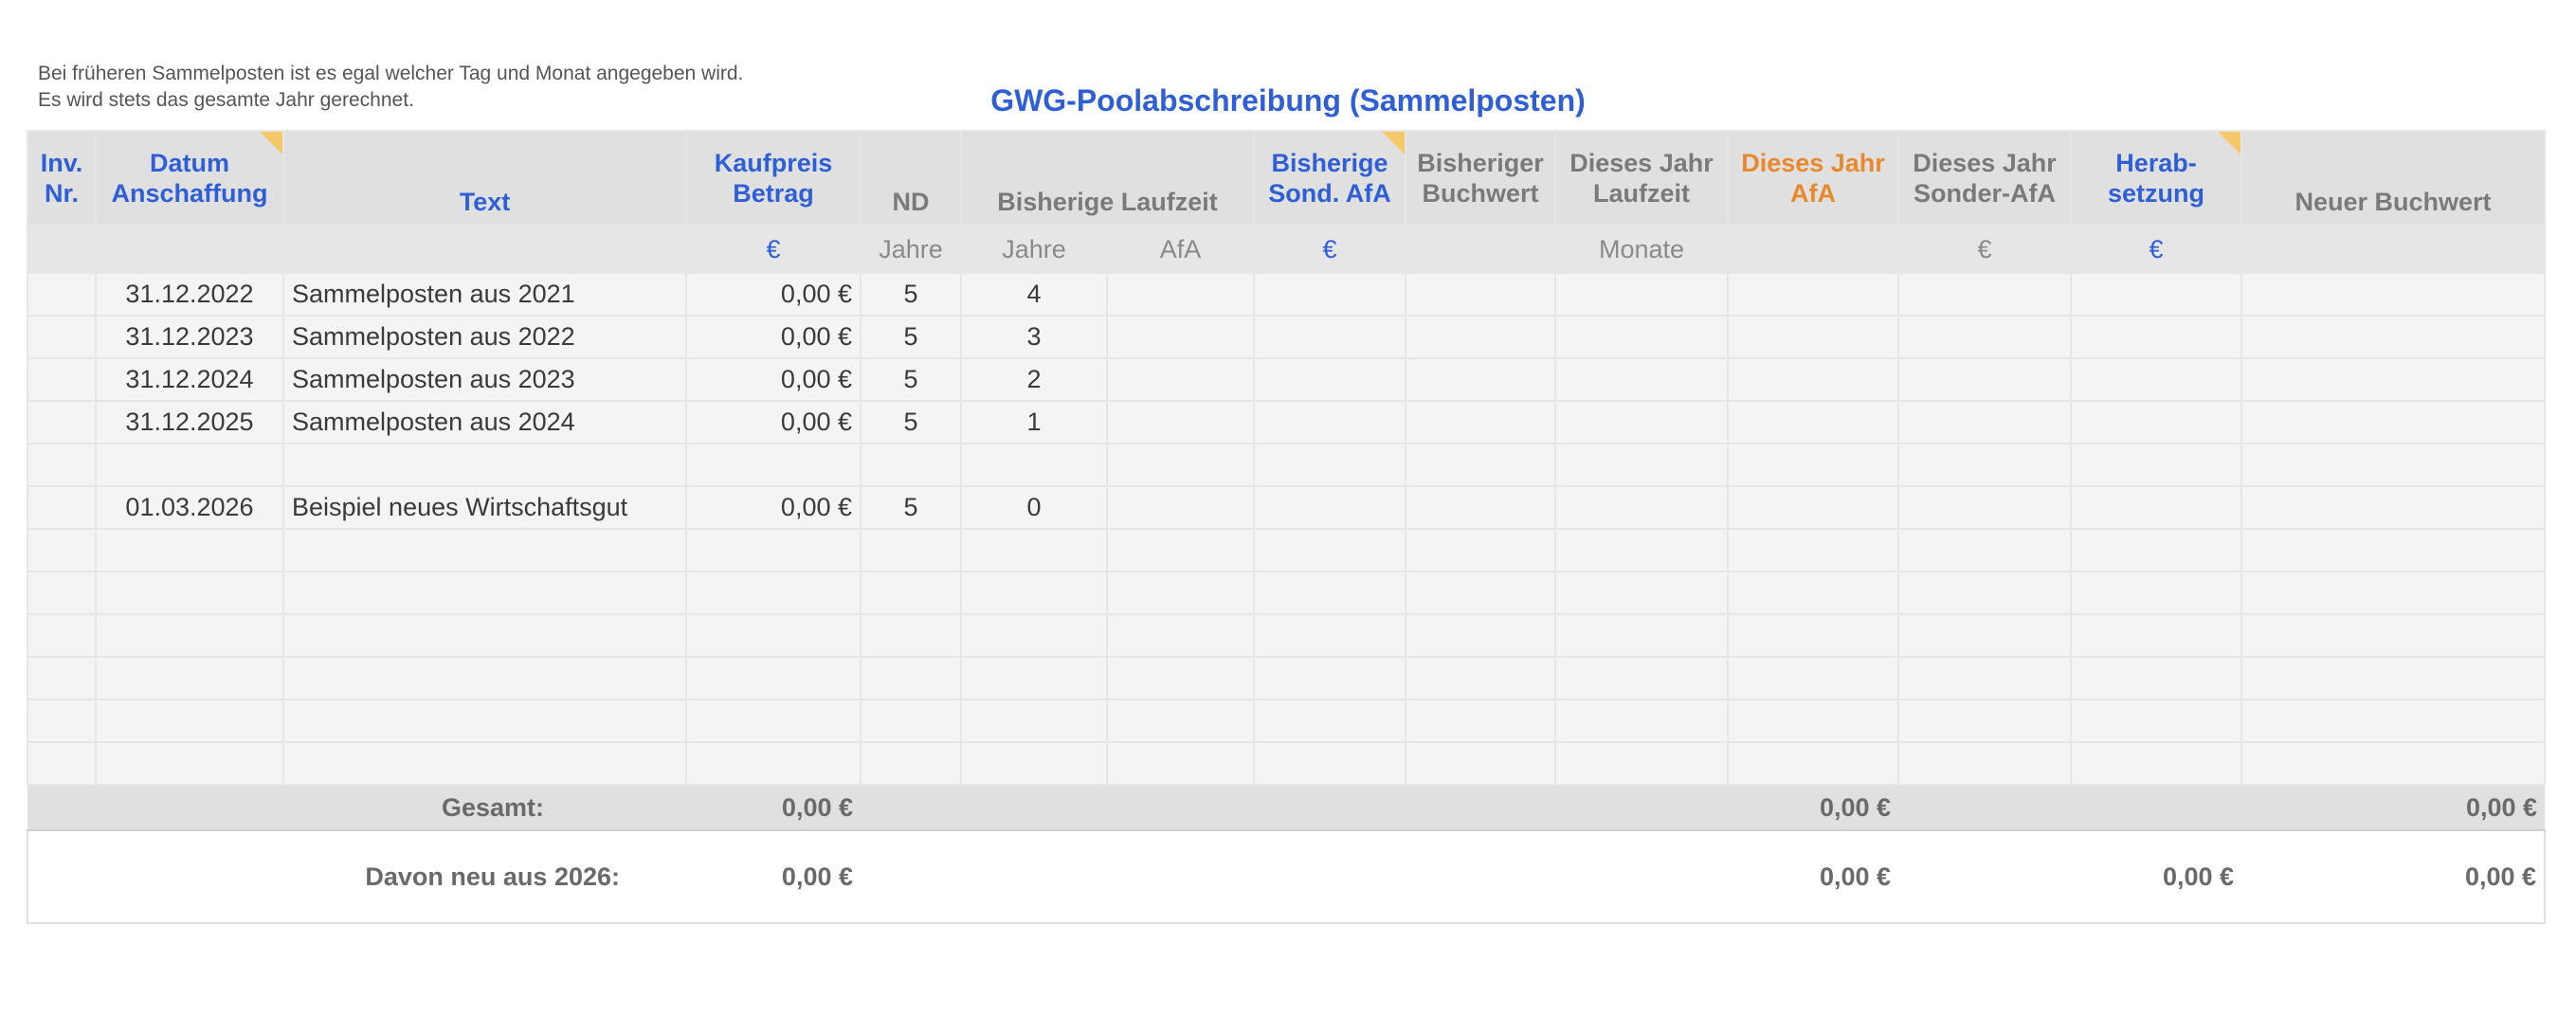  I want to click on text-cell: Sammelposten aus 2022, so click(484, 337).